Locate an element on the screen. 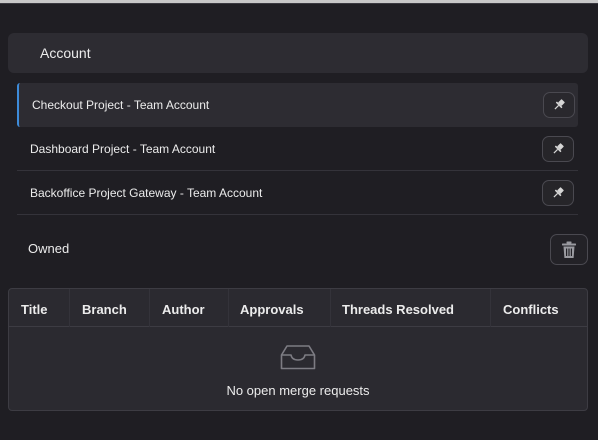 The height and width of the screenshot is (440, 598). account-item-label: Checkout Project - Team Account is located at coordinates (121, 105).